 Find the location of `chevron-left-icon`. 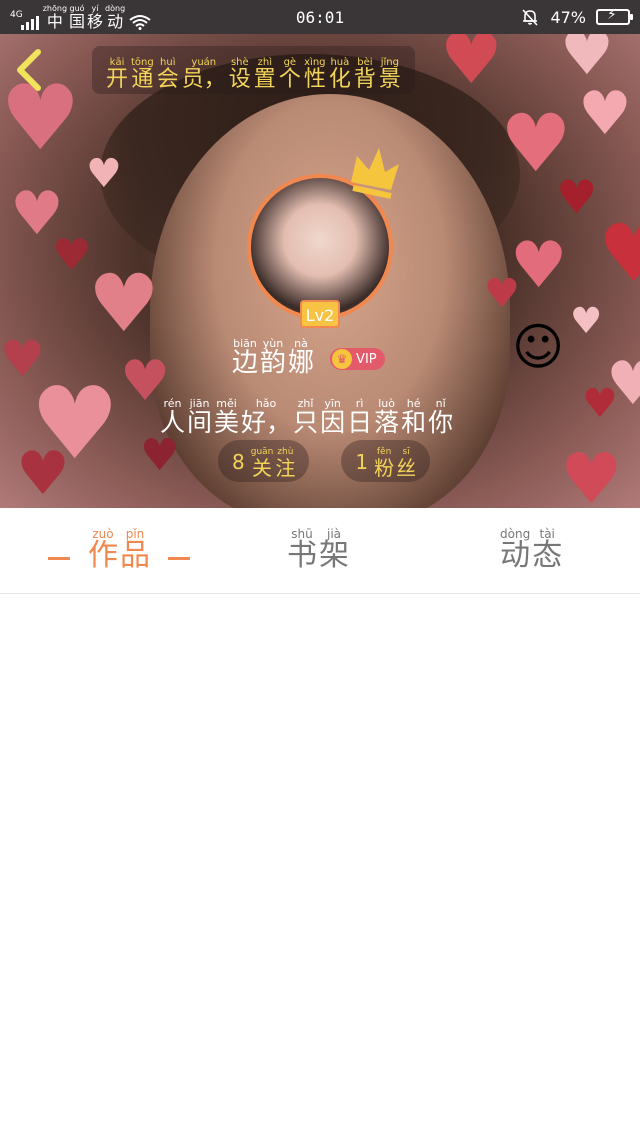

chevron-left-icon is located at coordinates (29, 70).